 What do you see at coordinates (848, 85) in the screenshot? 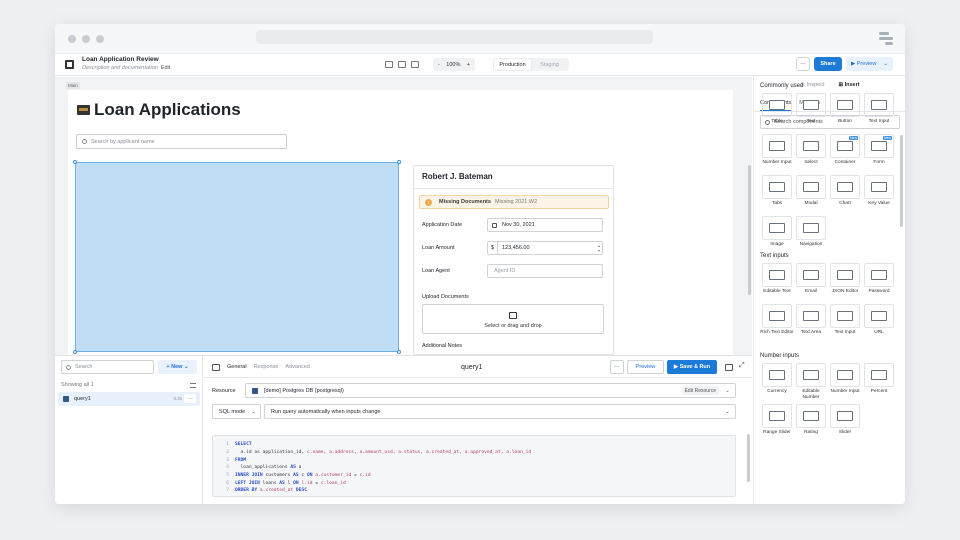
I see `tab-insert: ⊞ Insert` at bounding box center [848, 85].